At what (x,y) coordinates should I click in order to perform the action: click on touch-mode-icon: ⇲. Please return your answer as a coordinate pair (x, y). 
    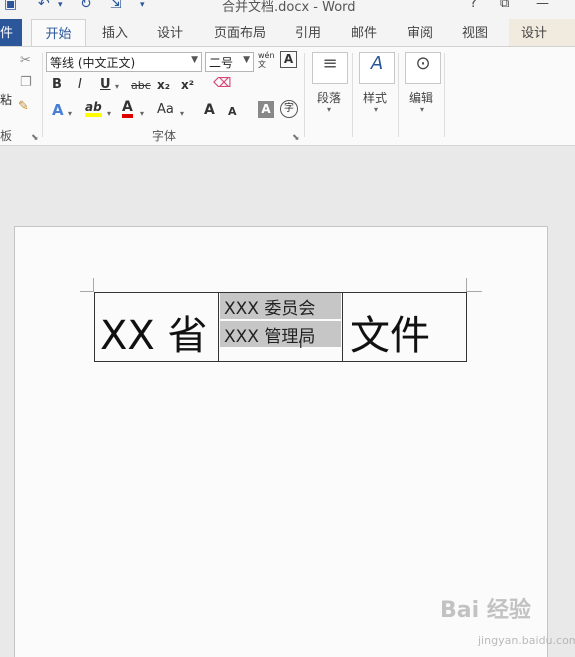
    Looking at the image, I should click on (116, 6).